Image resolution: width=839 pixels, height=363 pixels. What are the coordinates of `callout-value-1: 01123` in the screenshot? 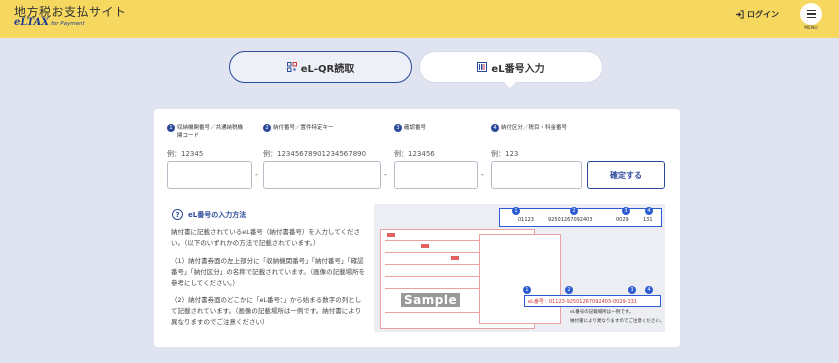 It's located at (526, 220).